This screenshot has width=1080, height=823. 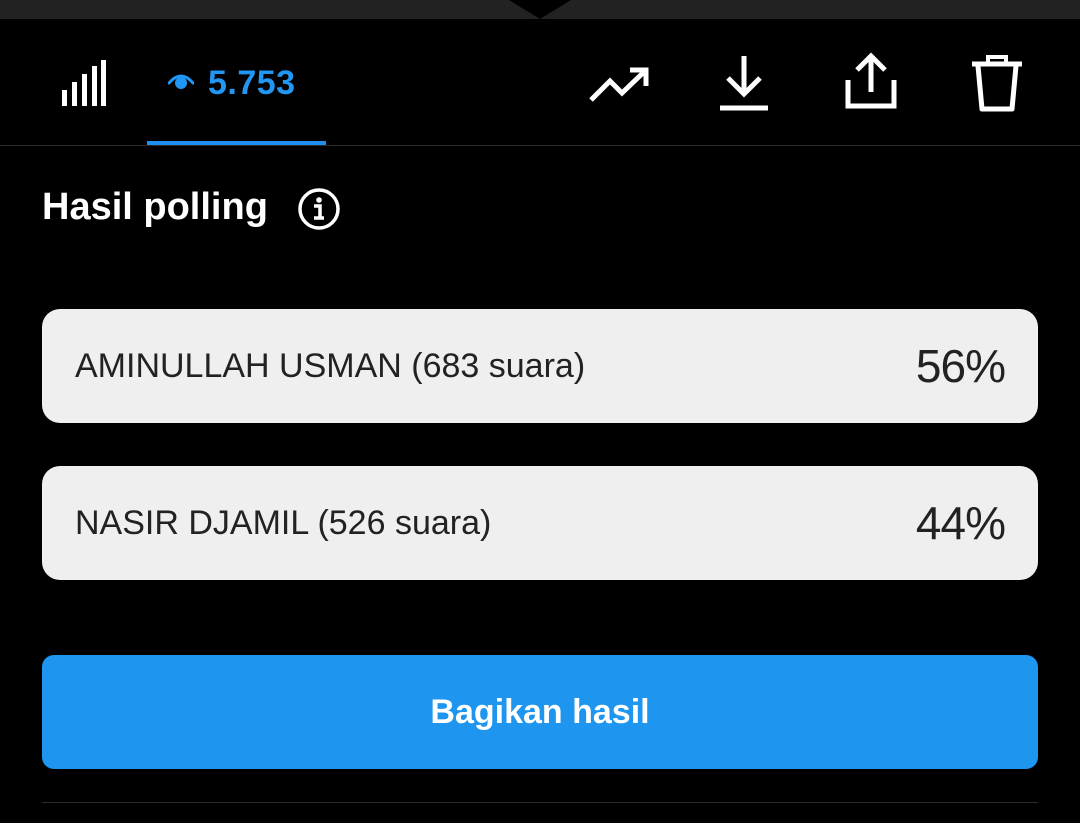 What do you see at coordinates (84, 85) in the screenshot?
I see `bar-chart-icon` at bounding box center [84, 85].